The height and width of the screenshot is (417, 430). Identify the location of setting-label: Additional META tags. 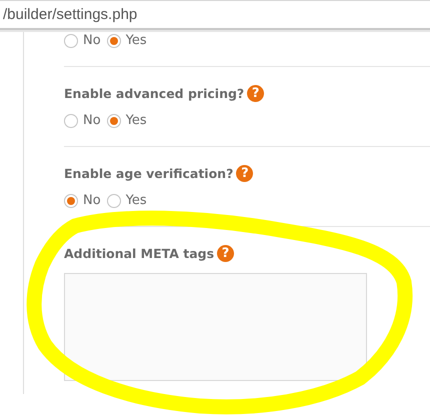
(139, 253).